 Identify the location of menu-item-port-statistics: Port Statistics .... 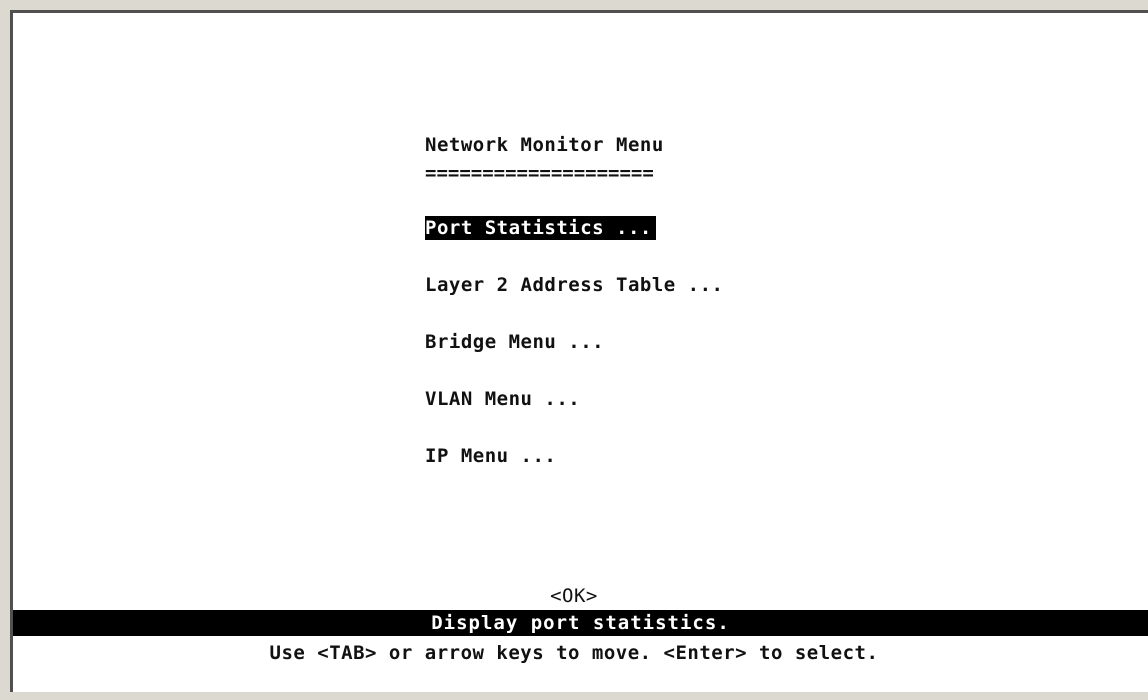
(540, 228).